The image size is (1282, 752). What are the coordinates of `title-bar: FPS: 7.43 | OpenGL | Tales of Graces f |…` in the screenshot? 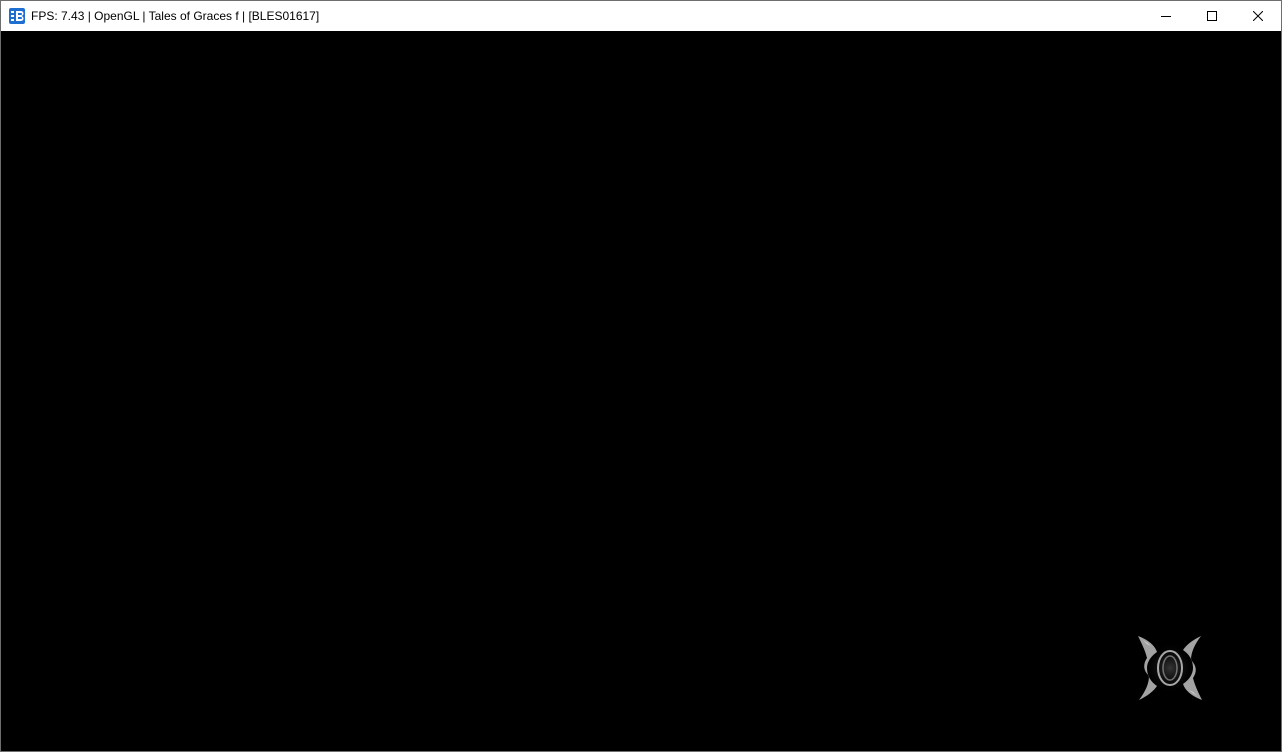 It's located at (641, 16).